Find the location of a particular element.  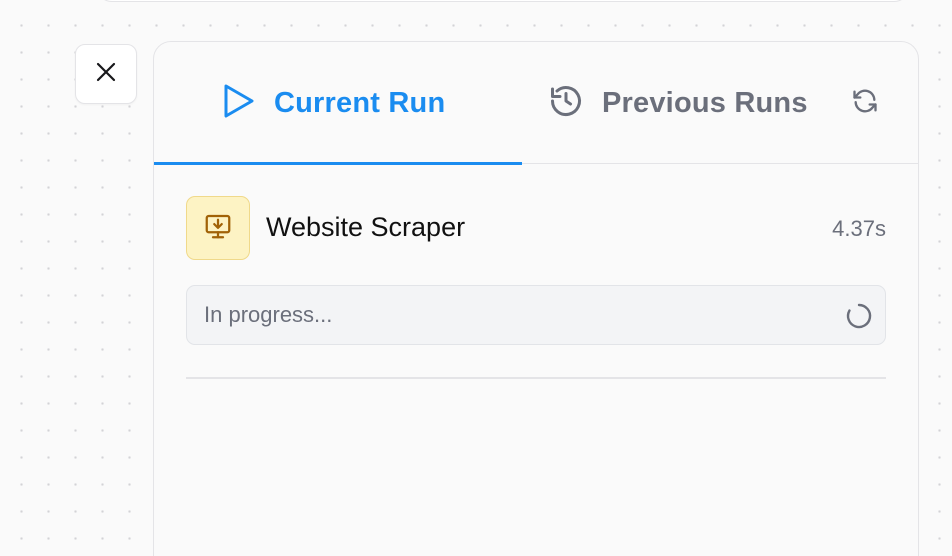

tab-current-run-label: Current Run is located at coordinates (360, 102).